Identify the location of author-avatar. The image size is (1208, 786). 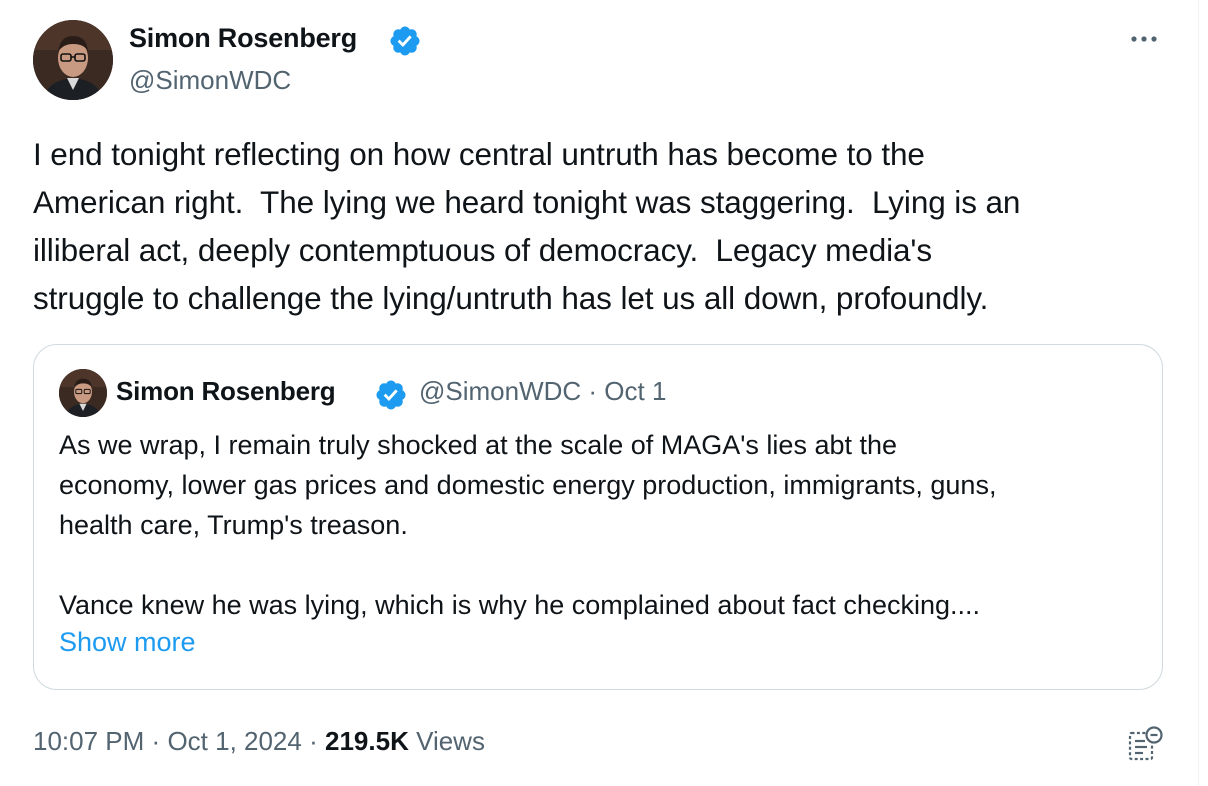
(73, 60).